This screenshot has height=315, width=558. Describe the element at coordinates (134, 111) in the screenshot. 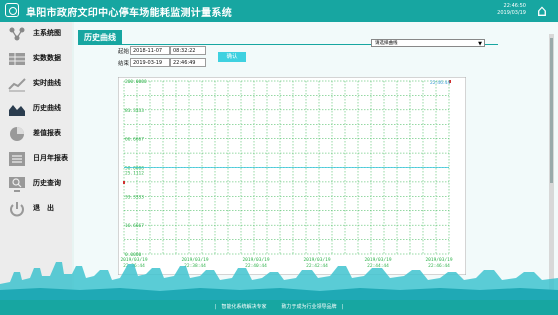

I see `y-tick-label: 83.3333` at that location.